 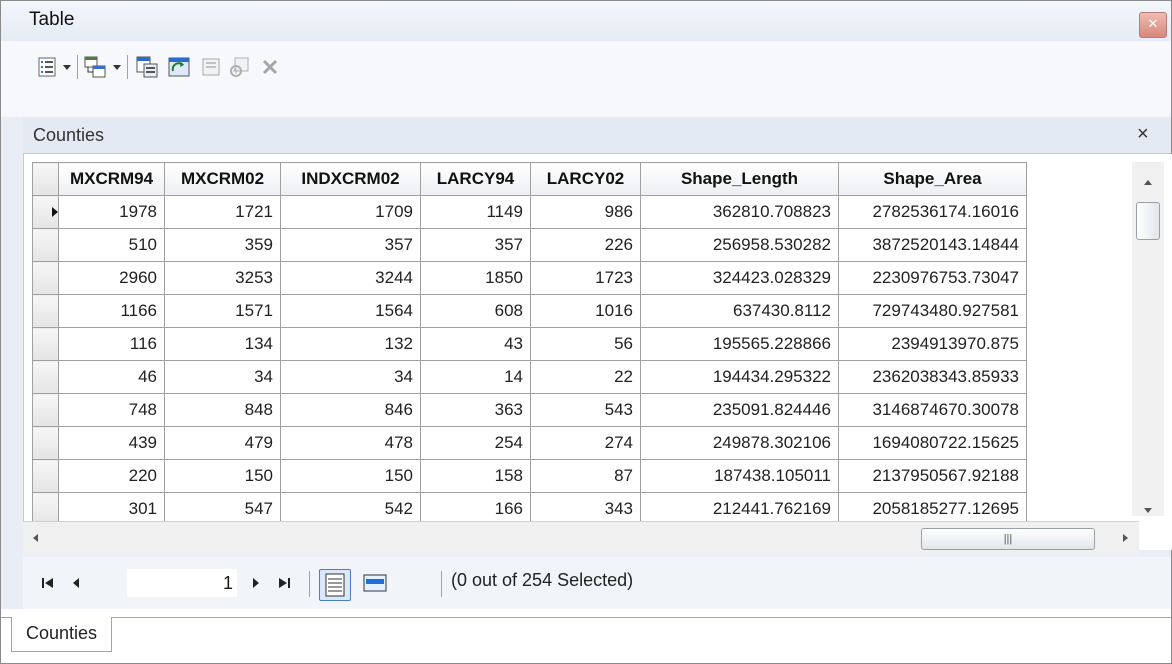 What do you see at coordinates (475, 344) in the screenshot?
I see `table-cell: 43` at bounding box center [475, 344].